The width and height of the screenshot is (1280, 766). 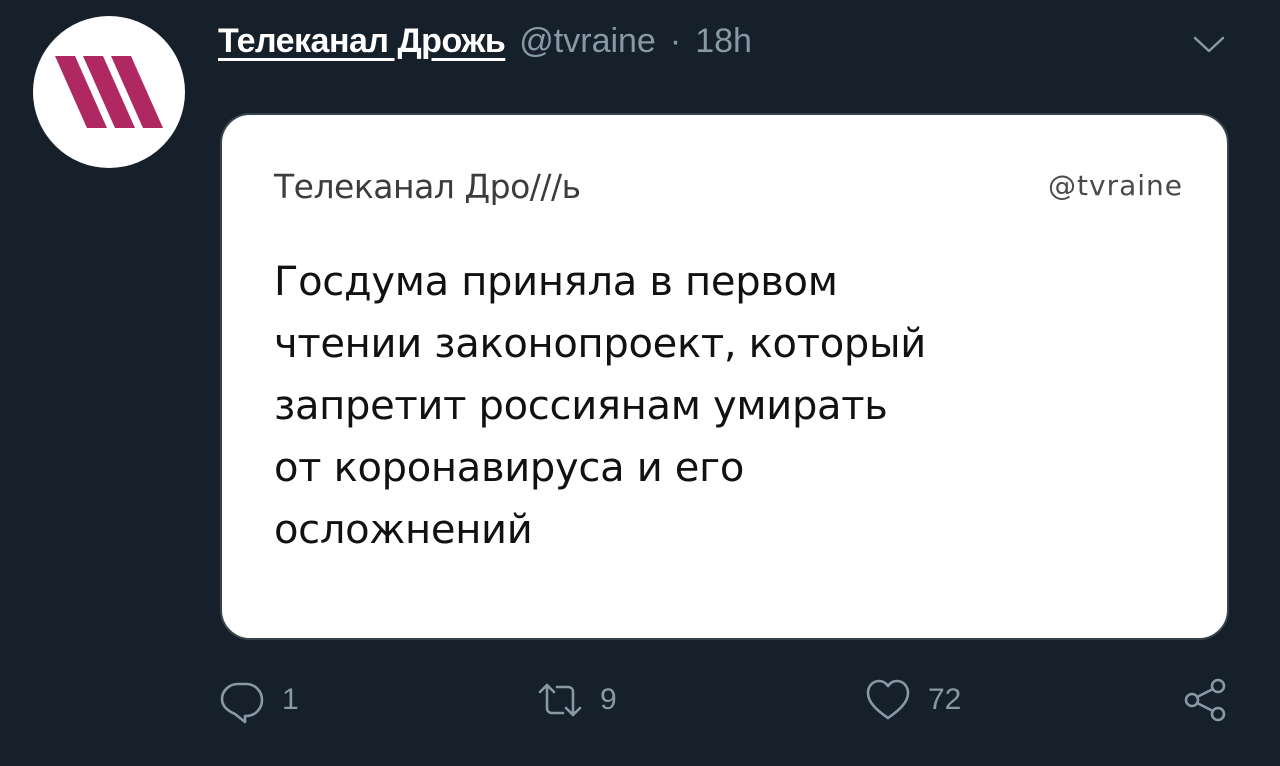 What do you see at coordinates (427, 186) in the screenshot?
I see `card-brand: Телеканал Дро///ь` at bounding box center [427, 186].